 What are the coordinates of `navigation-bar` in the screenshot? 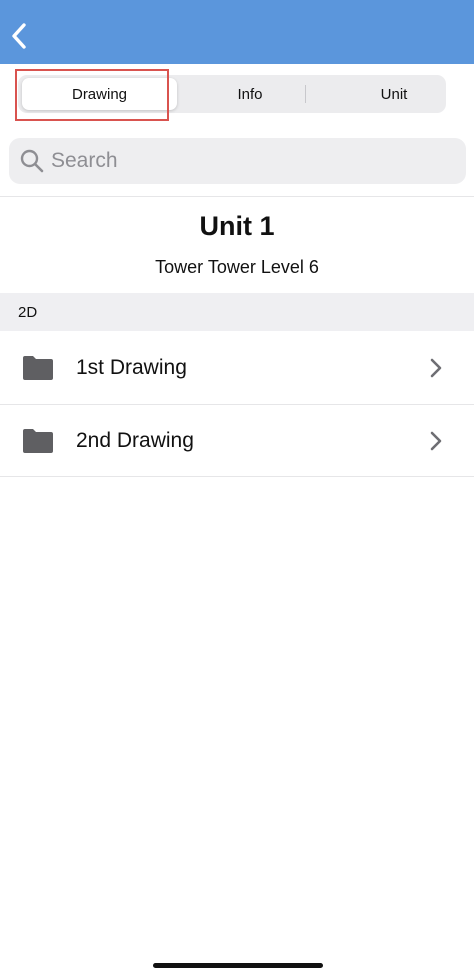 It's located at (237, 32).